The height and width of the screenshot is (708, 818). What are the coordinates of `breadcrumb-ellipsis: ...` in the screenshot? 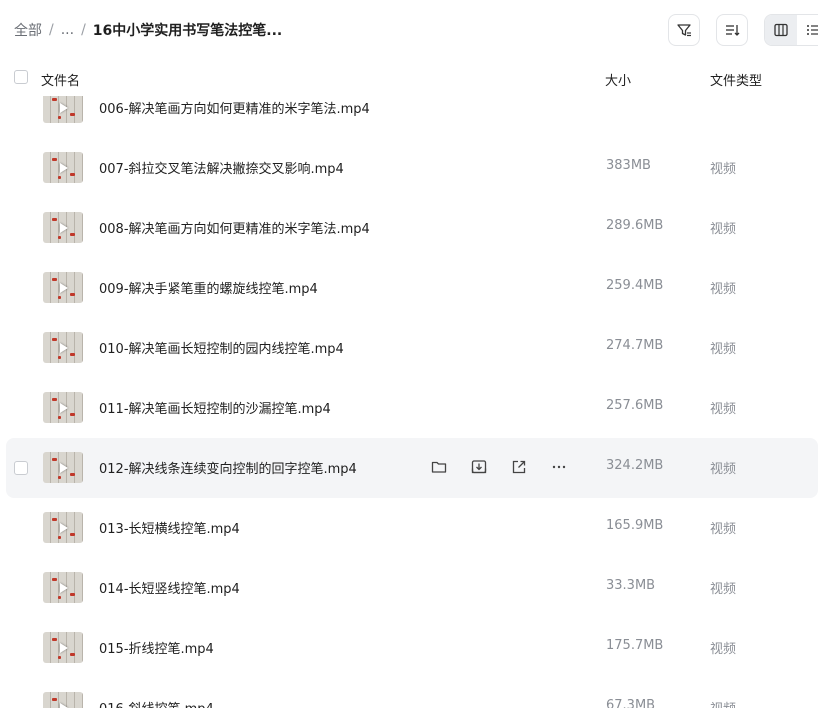 It's located at (67, 30).